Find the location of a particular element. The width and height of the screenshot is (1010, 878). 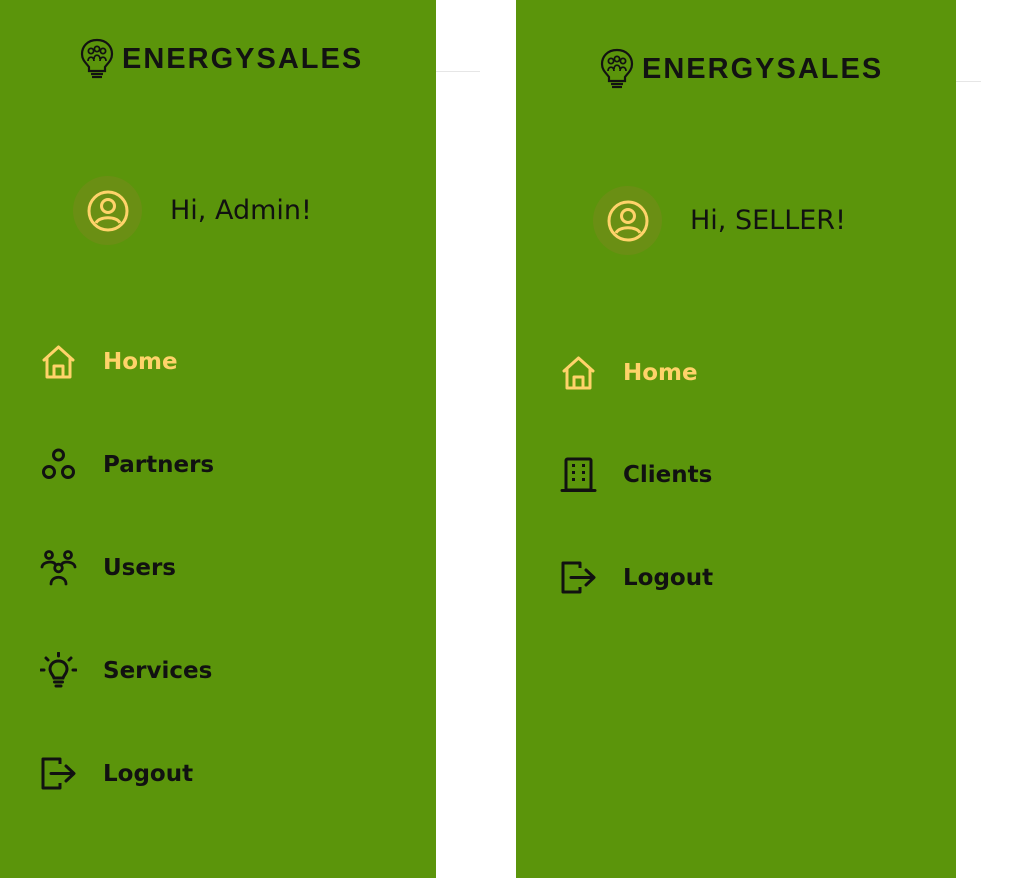

nav-item-partners: Partners is located at coordinates (127, 464).